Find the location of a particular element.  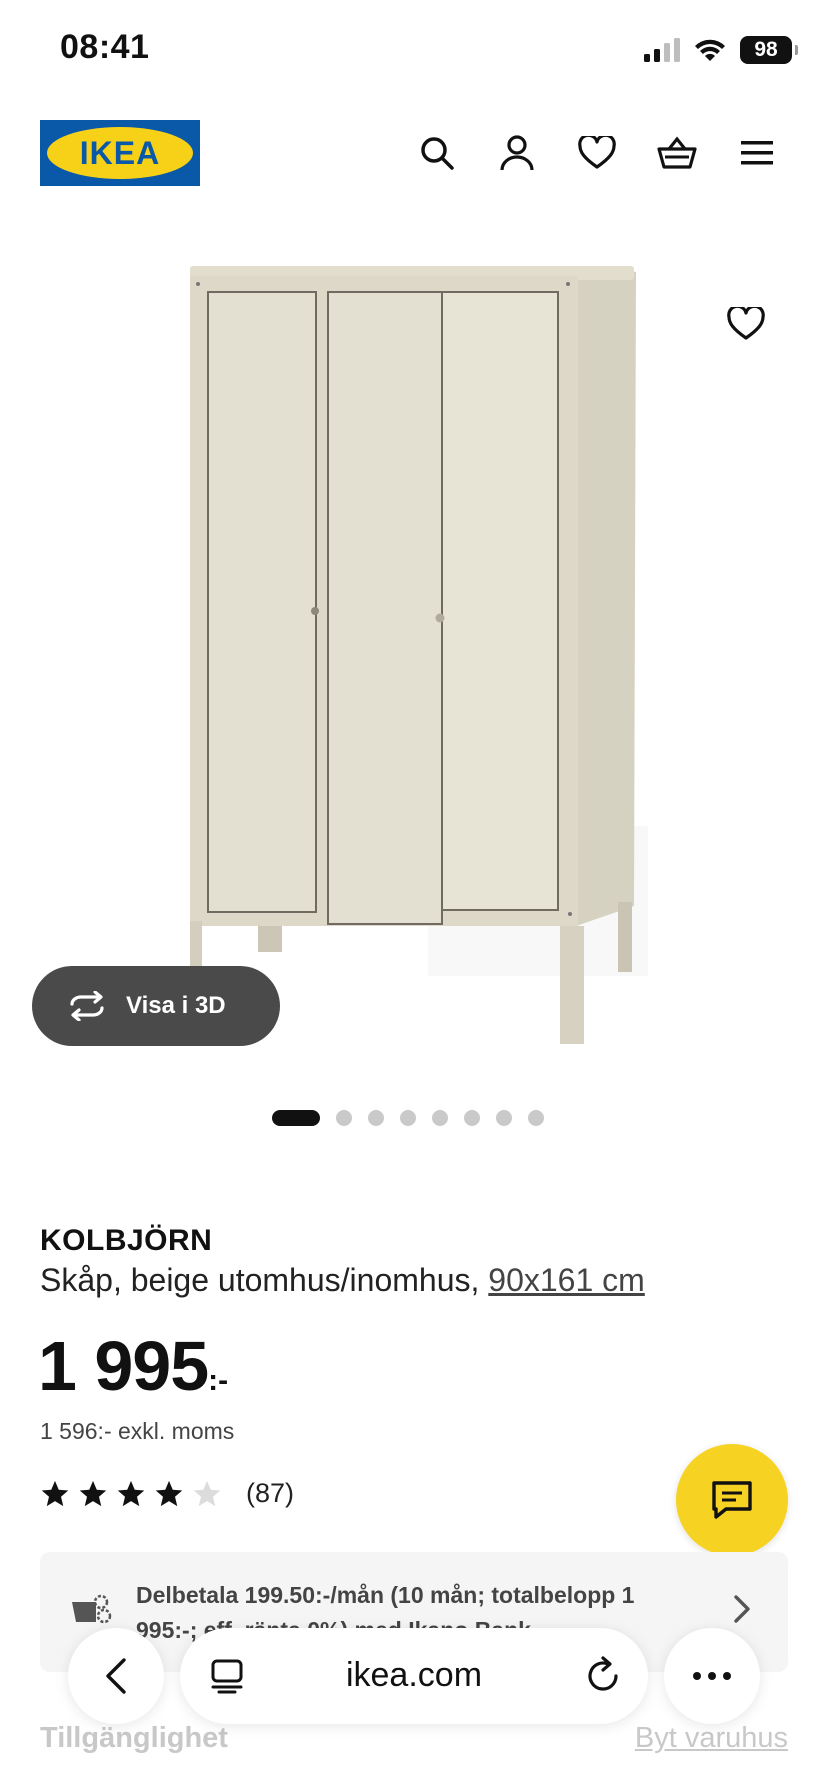

chat-bubble-icon is located at coordinates (732, 1500).